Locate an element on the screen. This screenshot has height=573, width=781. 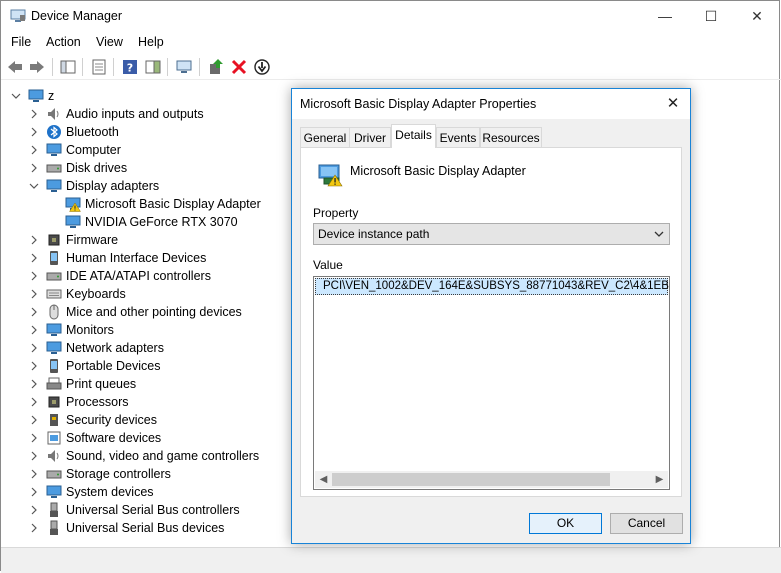
storage-icon is located at coordinates (54, 474).